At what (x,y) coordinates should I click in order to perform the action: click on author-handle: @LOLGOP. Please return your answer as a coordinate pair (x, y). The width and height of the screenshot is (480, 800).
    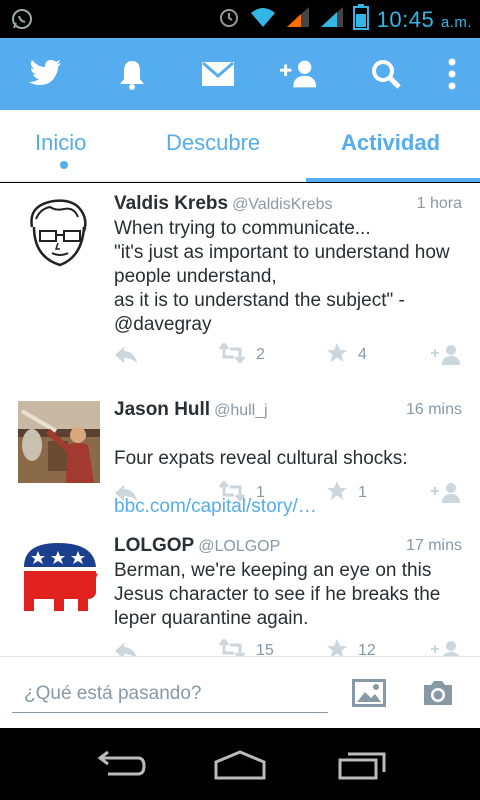
    Looking at the image, I should click on (239, 546).